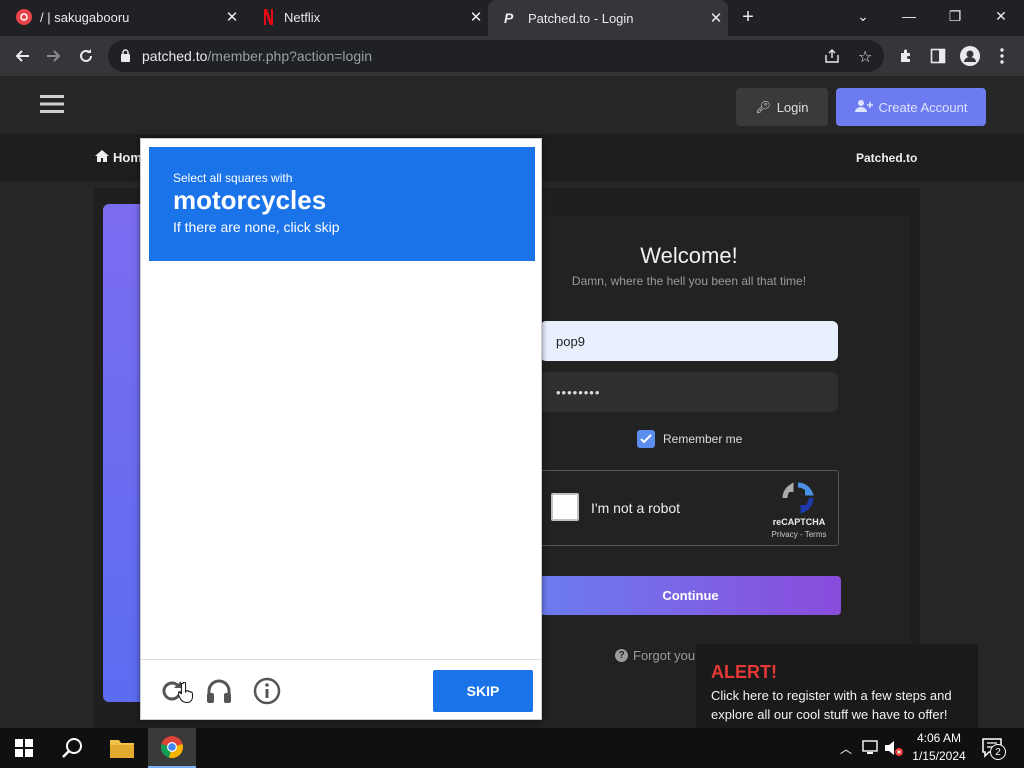 The width and height of the screenshot is (1024, 768). What do you see at coordinates (955, 16) in the screenshot?
I see `restore-button: ❐` at bounding box center [955, 16].